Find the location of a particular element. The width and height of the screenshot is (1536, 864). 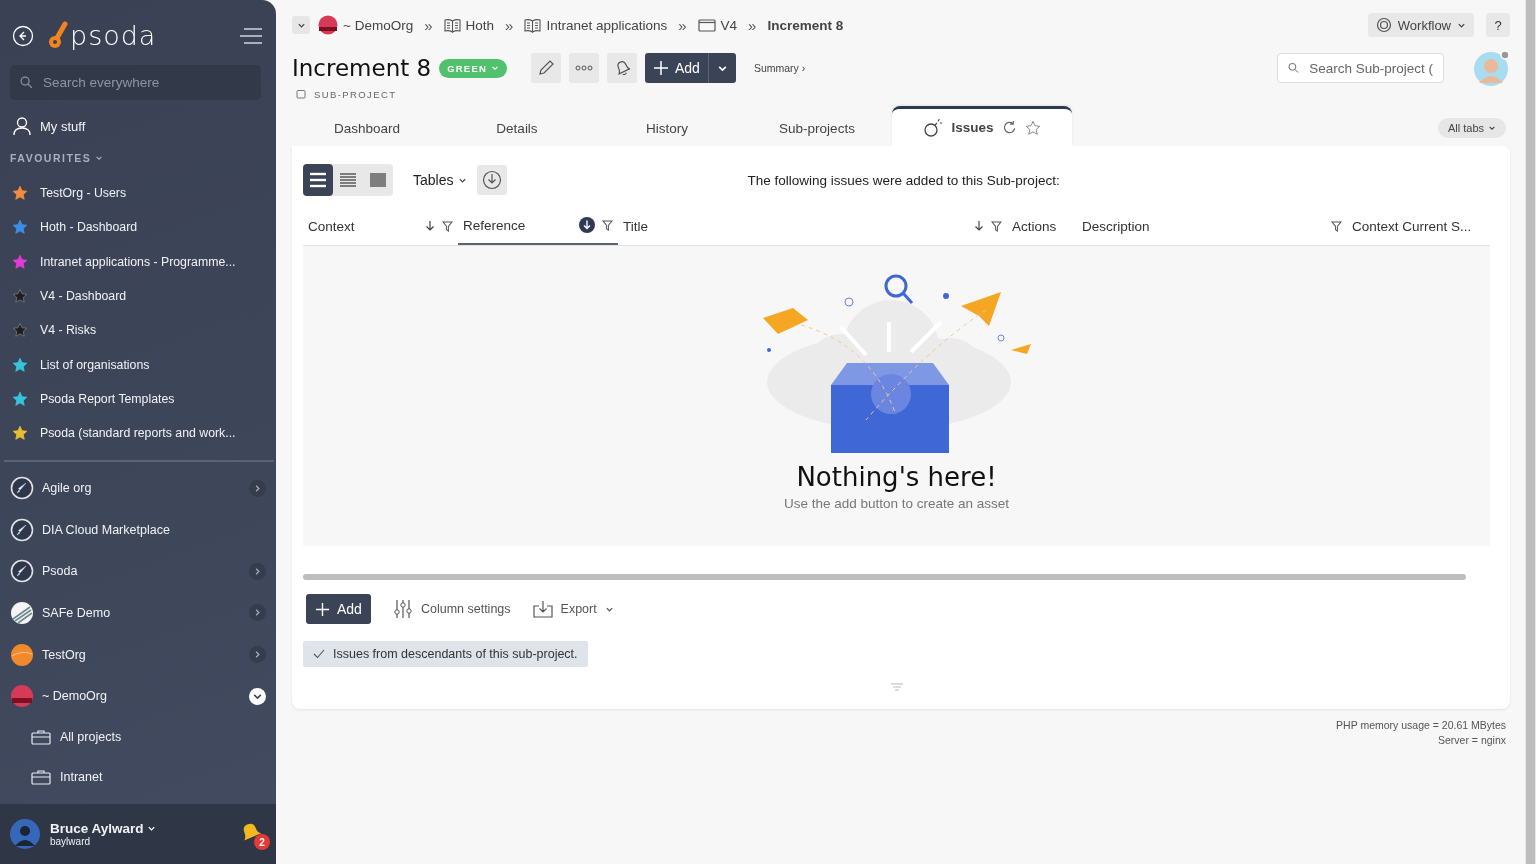

tab: History is located at coordinates (667, 128).